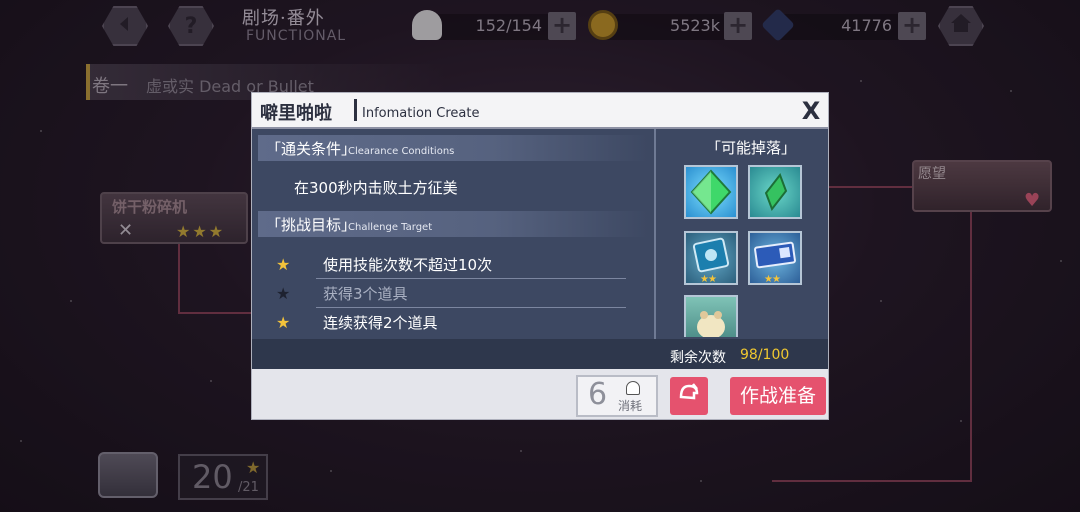 This screenshot has height=512, width=1080. What do you see at coordinates (355, 110) in the screenshot?
I see `title-separator` at bounding box center [355, 110].